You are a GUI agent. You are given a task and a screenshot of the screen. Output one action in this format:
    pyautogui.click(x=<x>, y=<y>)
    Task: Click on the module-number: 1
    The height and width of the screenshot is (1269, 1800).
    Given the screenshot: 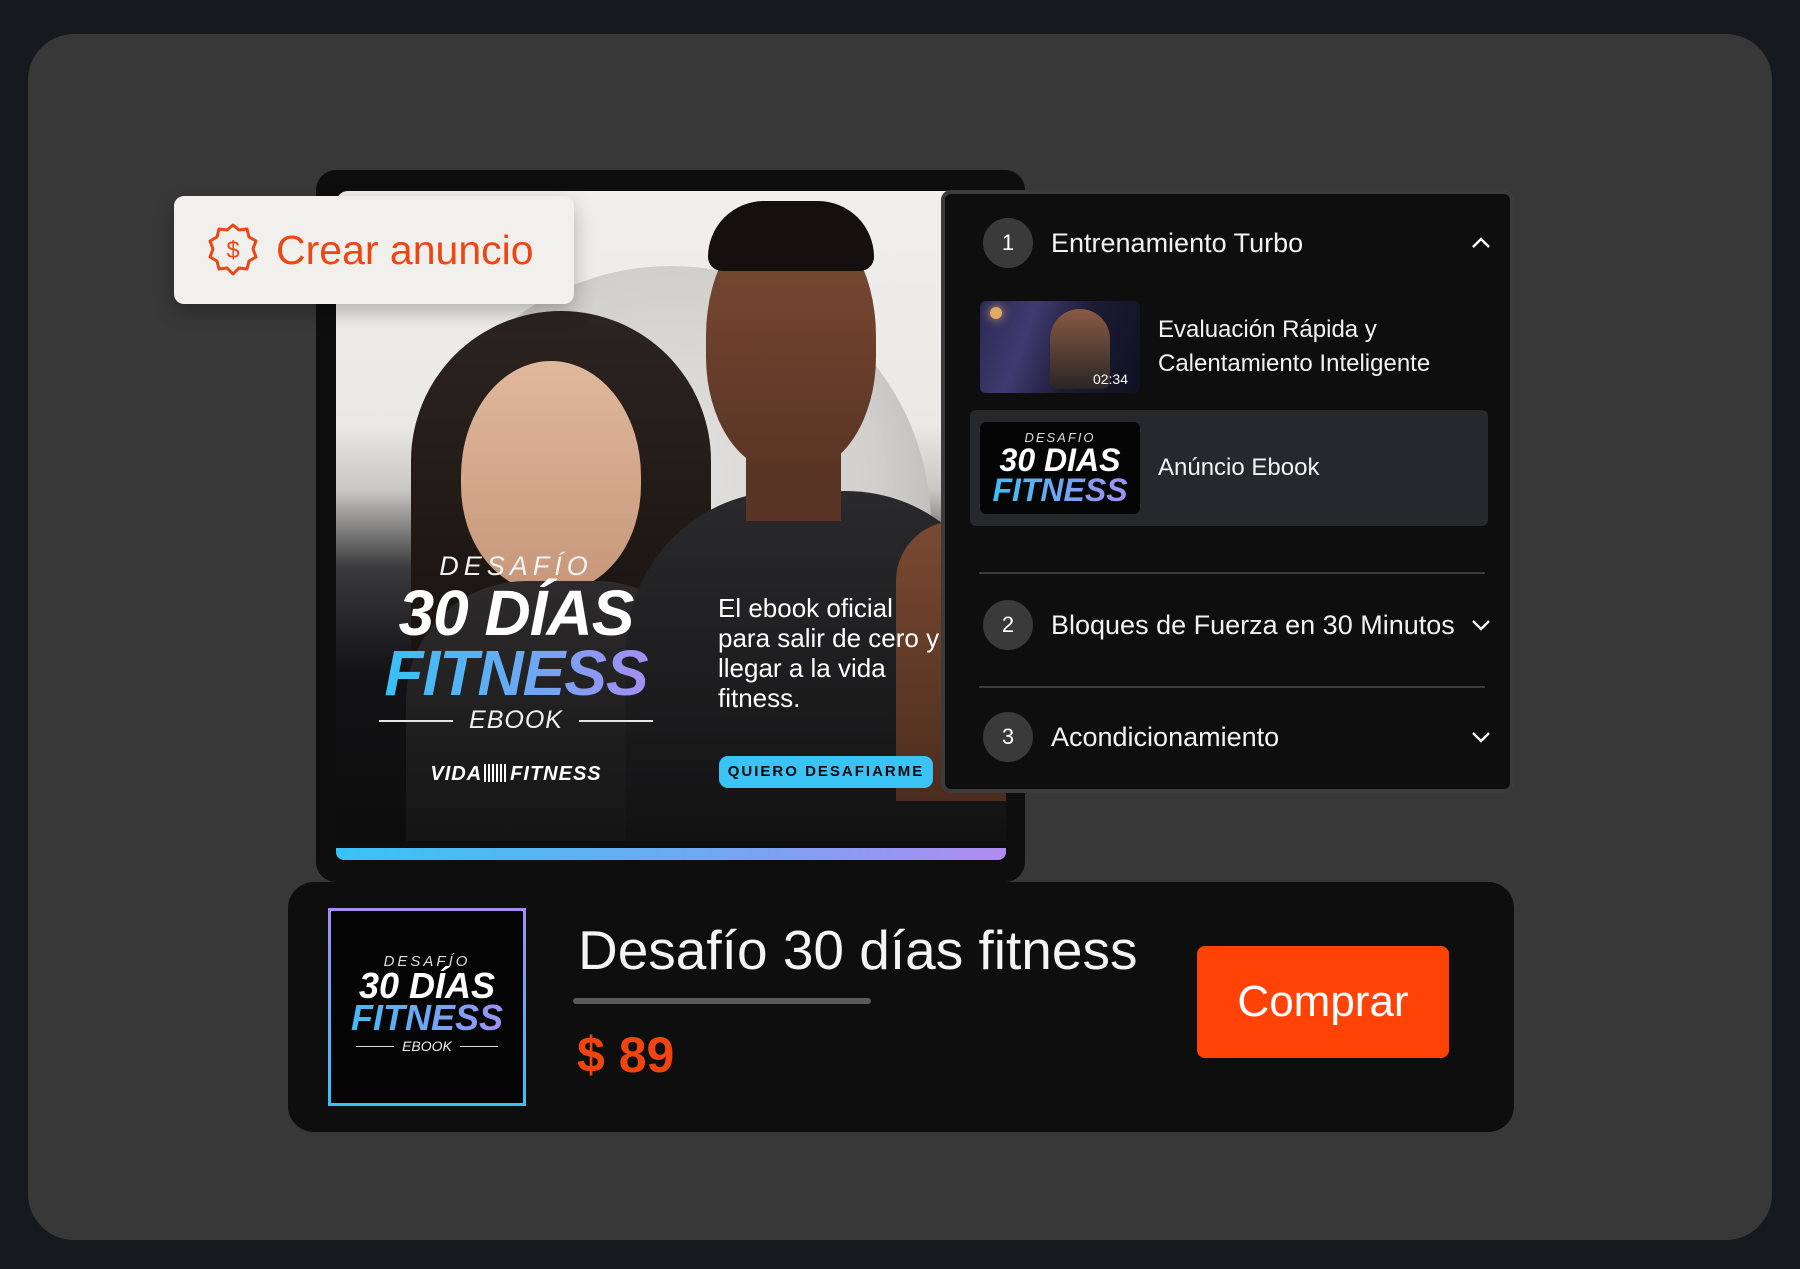 What is the action you would take?
    pyautogui.click(x=1008, y=243)
    